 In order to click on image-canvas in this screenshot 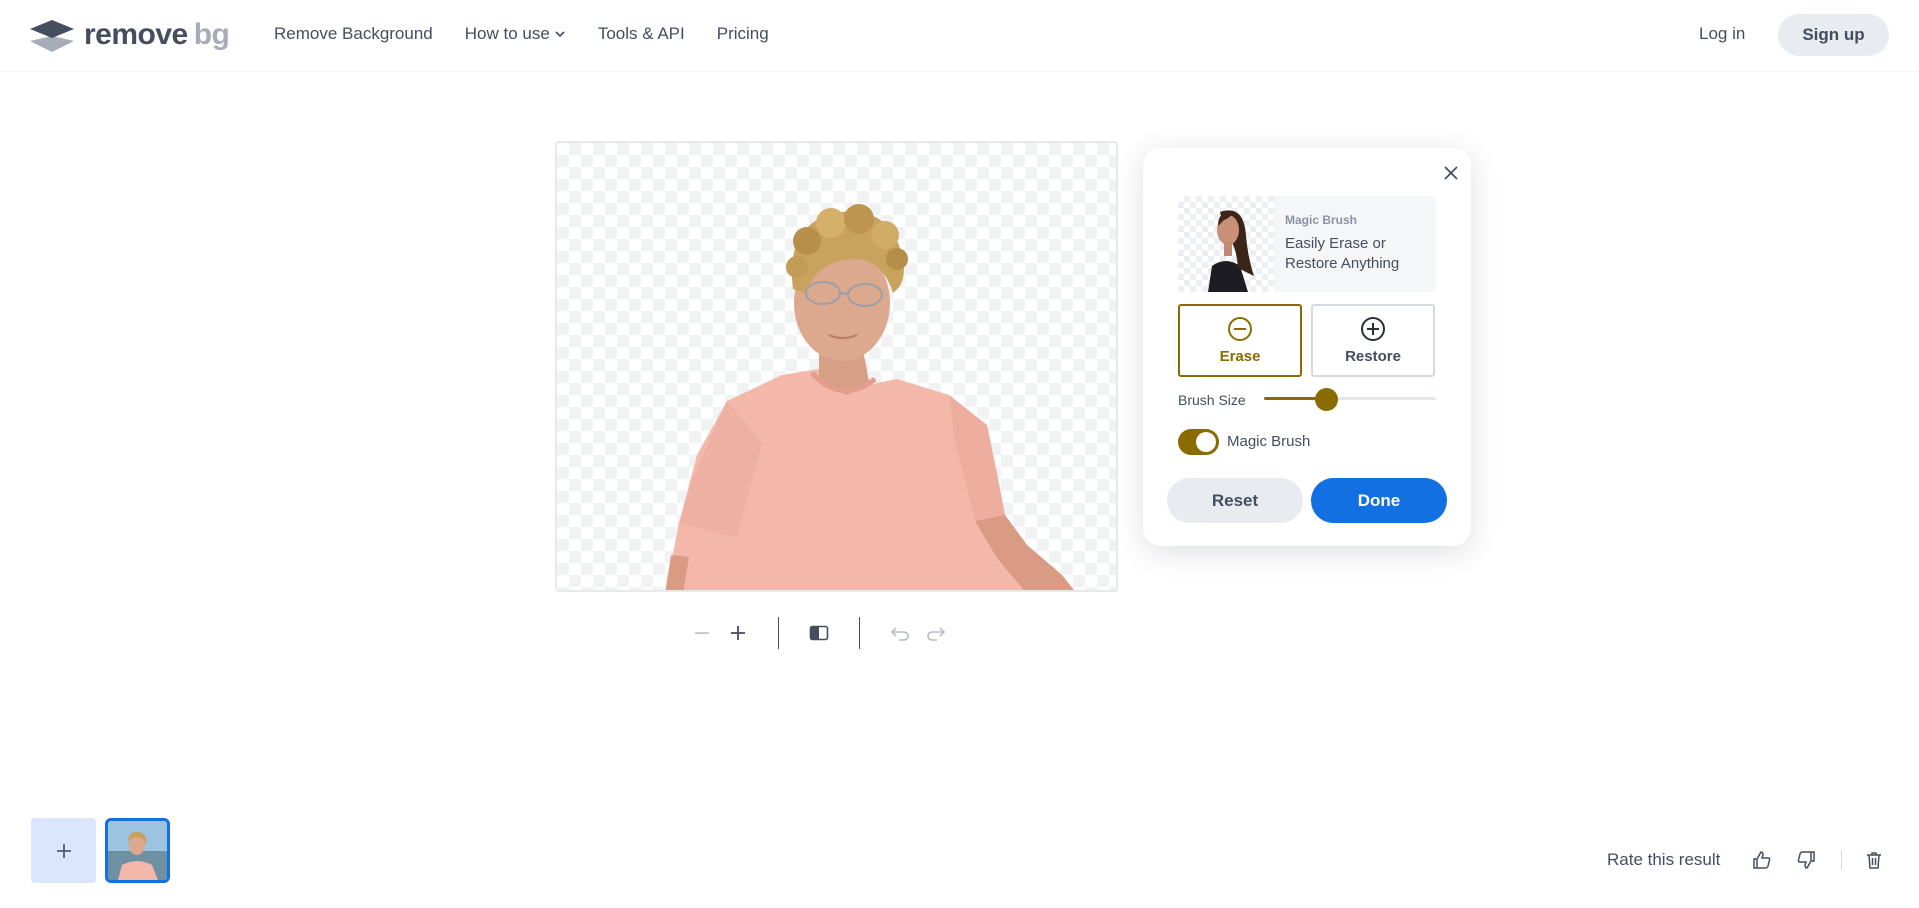, I will do `click(836, 366)`.